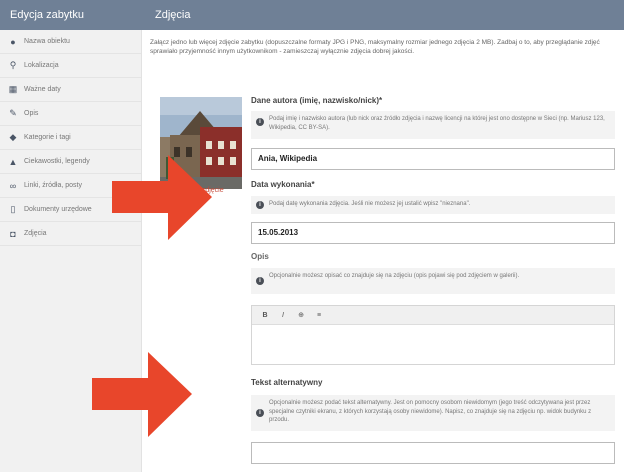 The width and height of the screenshot is (624, 472). I want to click on sidebar-item-label: Opis, so click(31, 113).